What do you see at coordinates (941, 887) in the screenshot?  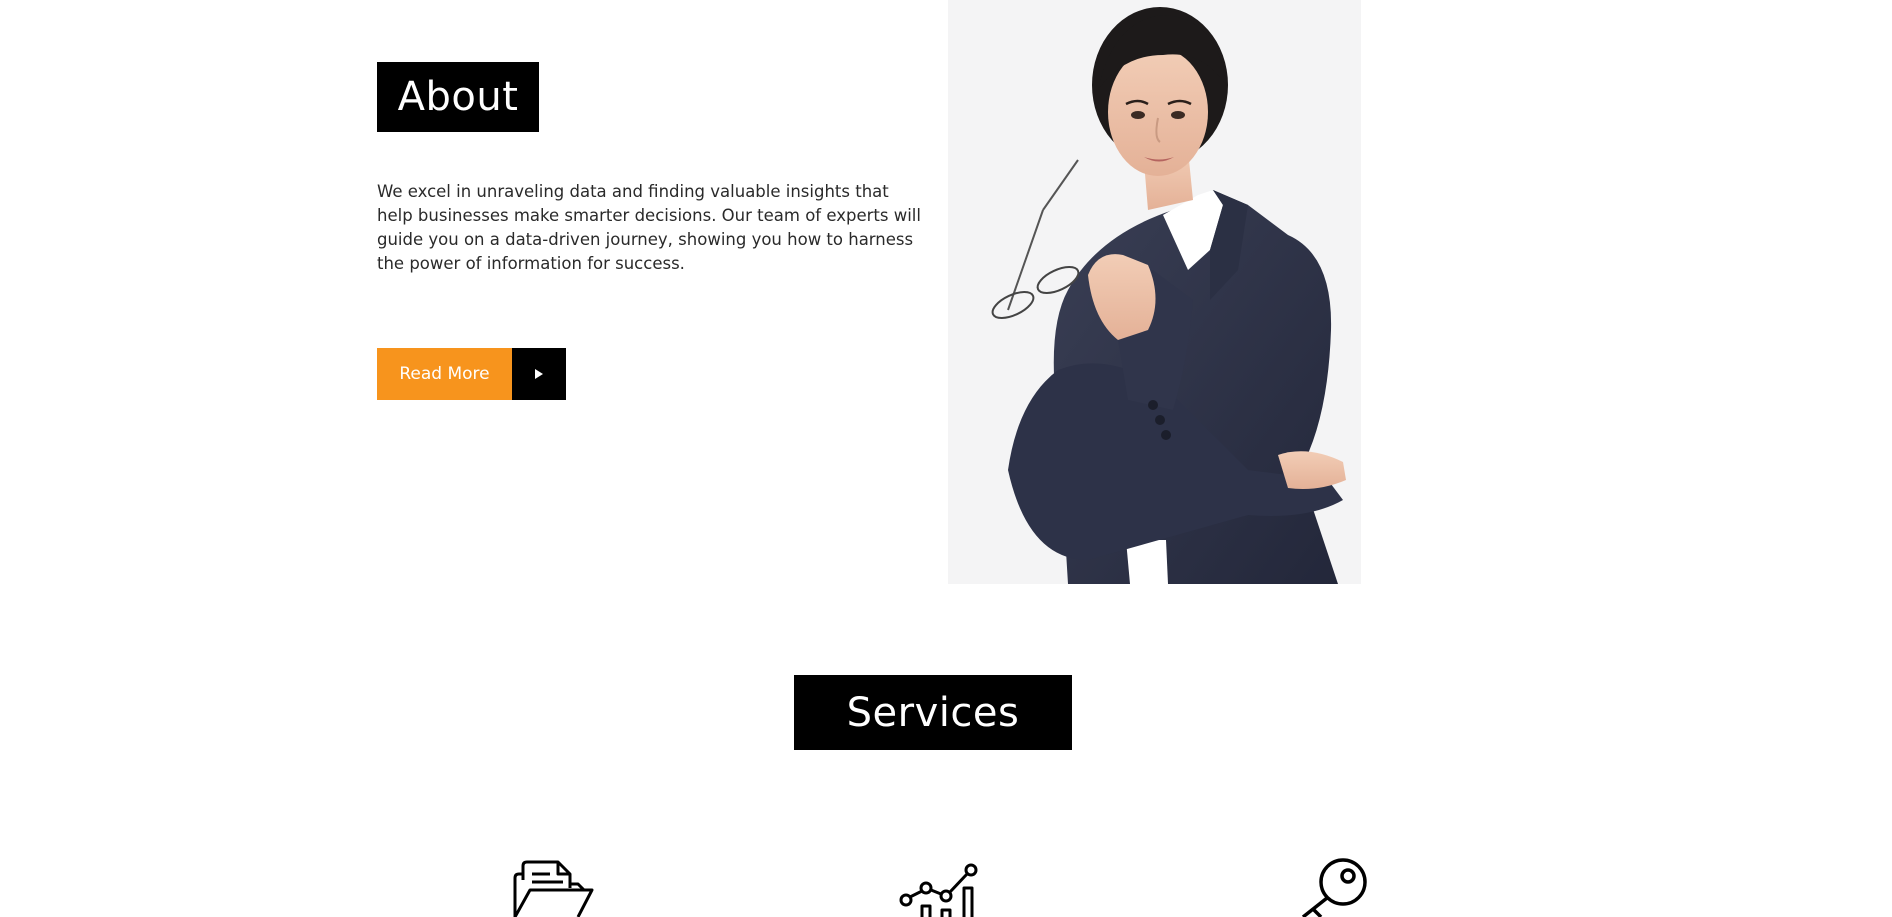 I see `growth-chart-icon` at bounding box center [941, 887].